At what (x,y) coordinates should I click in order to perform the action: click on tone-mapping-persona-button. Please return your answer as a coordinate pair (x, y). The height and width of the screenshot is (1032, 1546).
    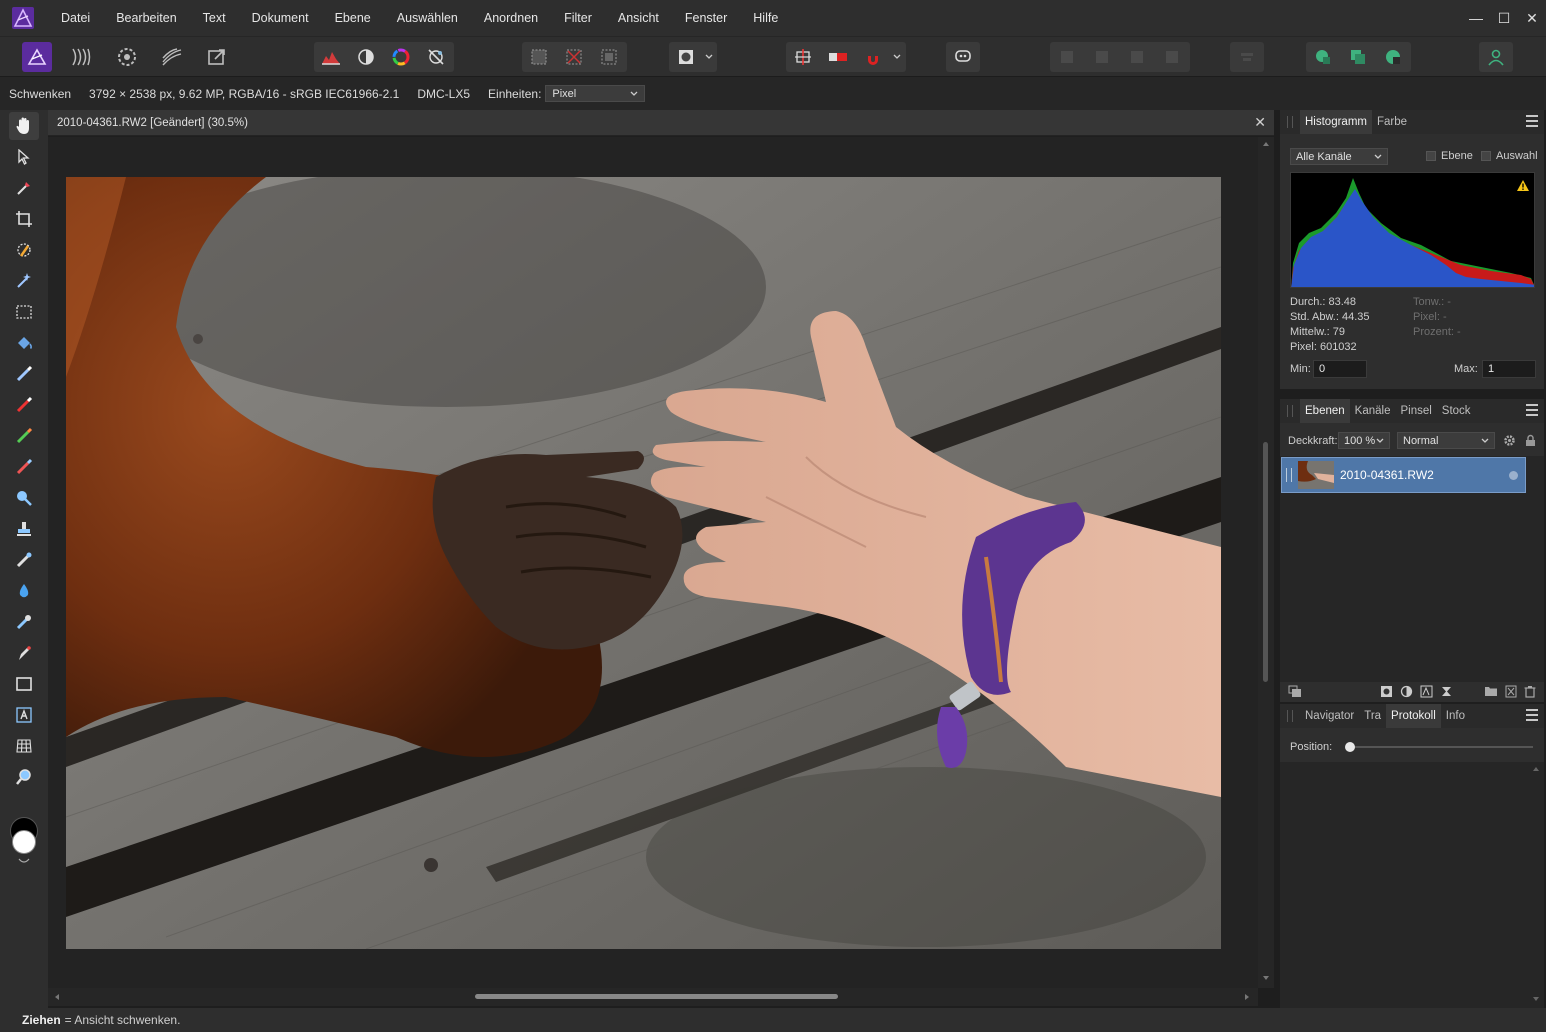
    Looking at the image, I should click on (172, 57).